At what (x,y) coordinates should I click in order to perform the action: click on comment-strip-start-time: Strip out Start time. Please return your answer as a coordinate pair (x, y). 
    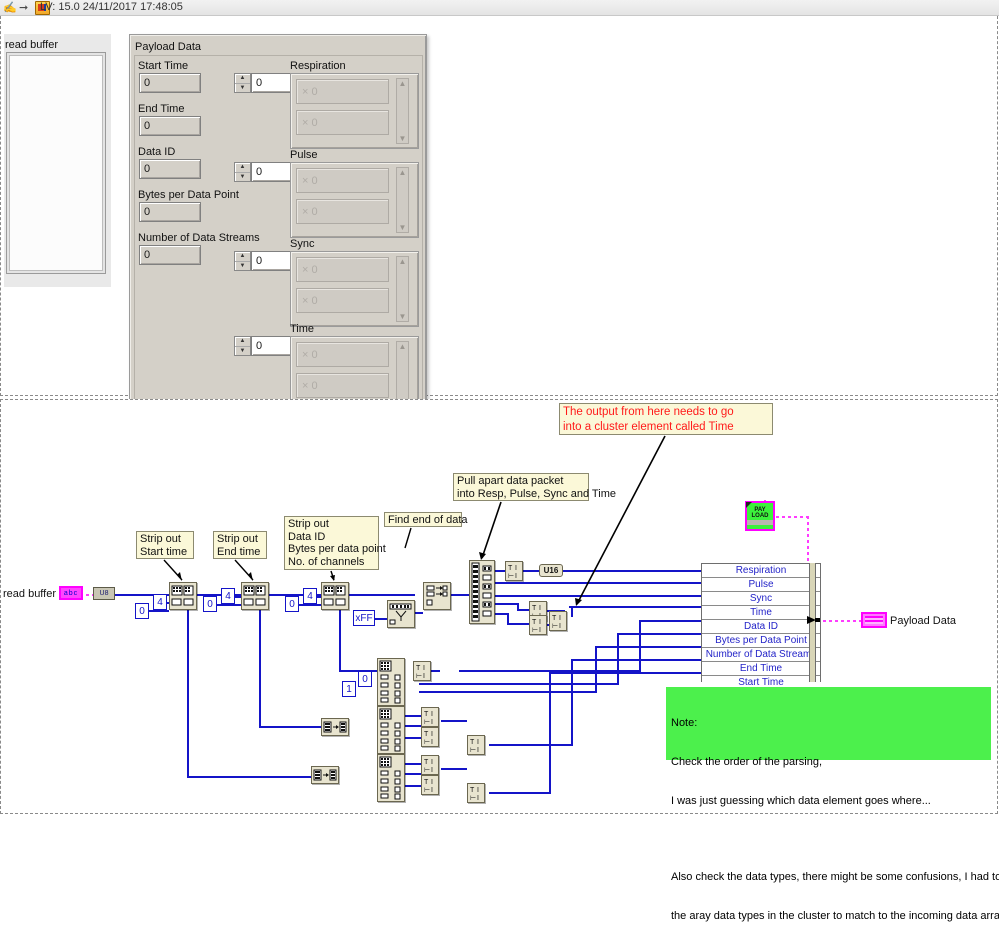
    Looking at the image, I should click on (165, 545).